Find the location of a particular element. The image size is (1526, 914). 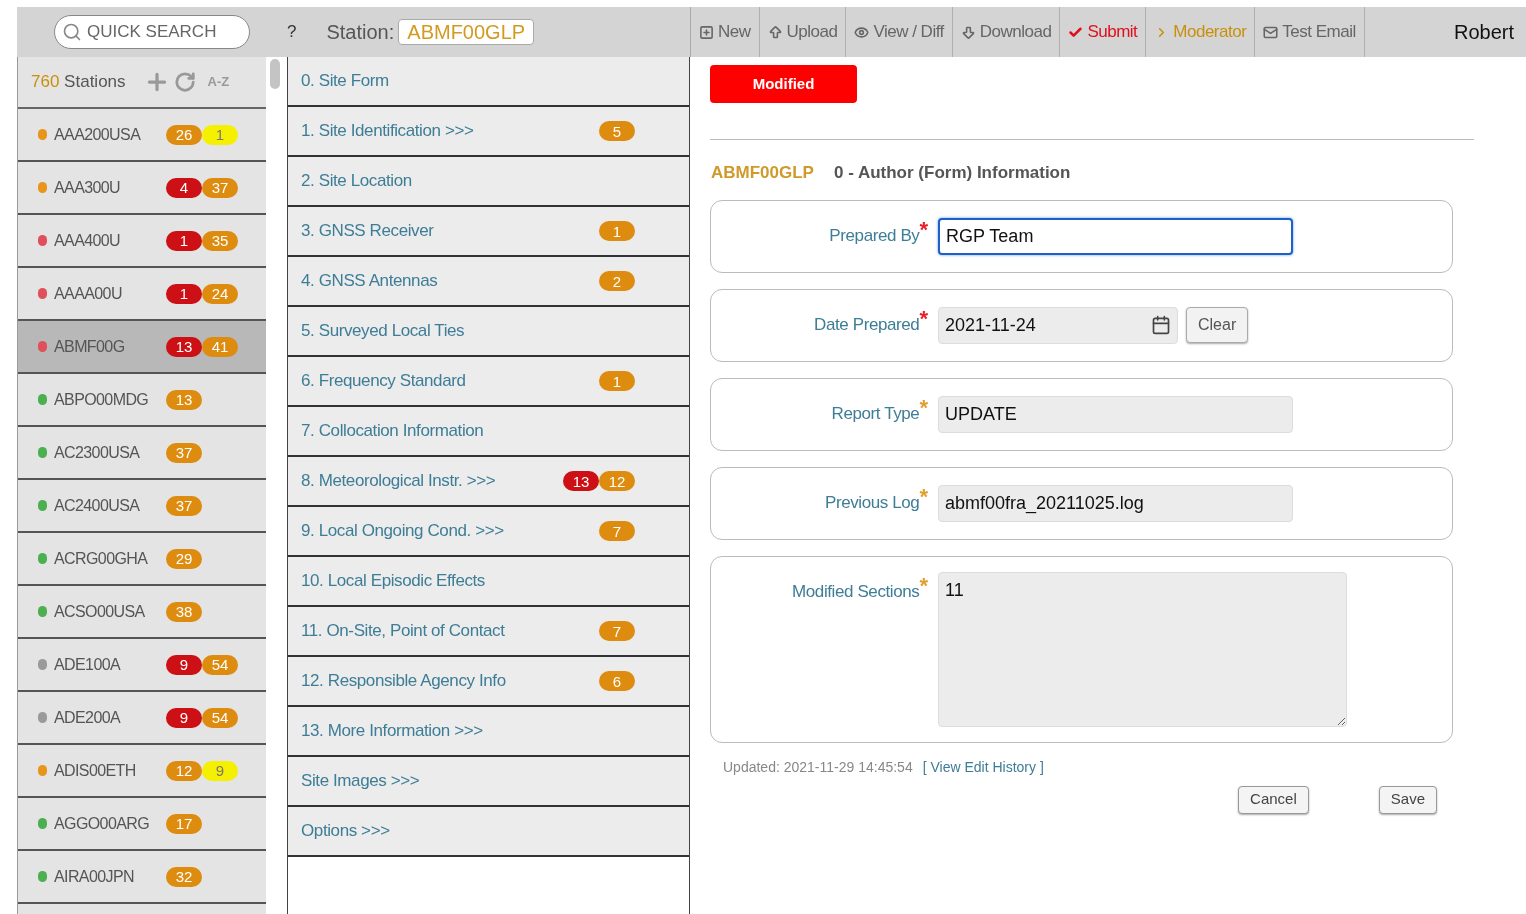

count-badge: 41 is located at coordinates (220, 346).